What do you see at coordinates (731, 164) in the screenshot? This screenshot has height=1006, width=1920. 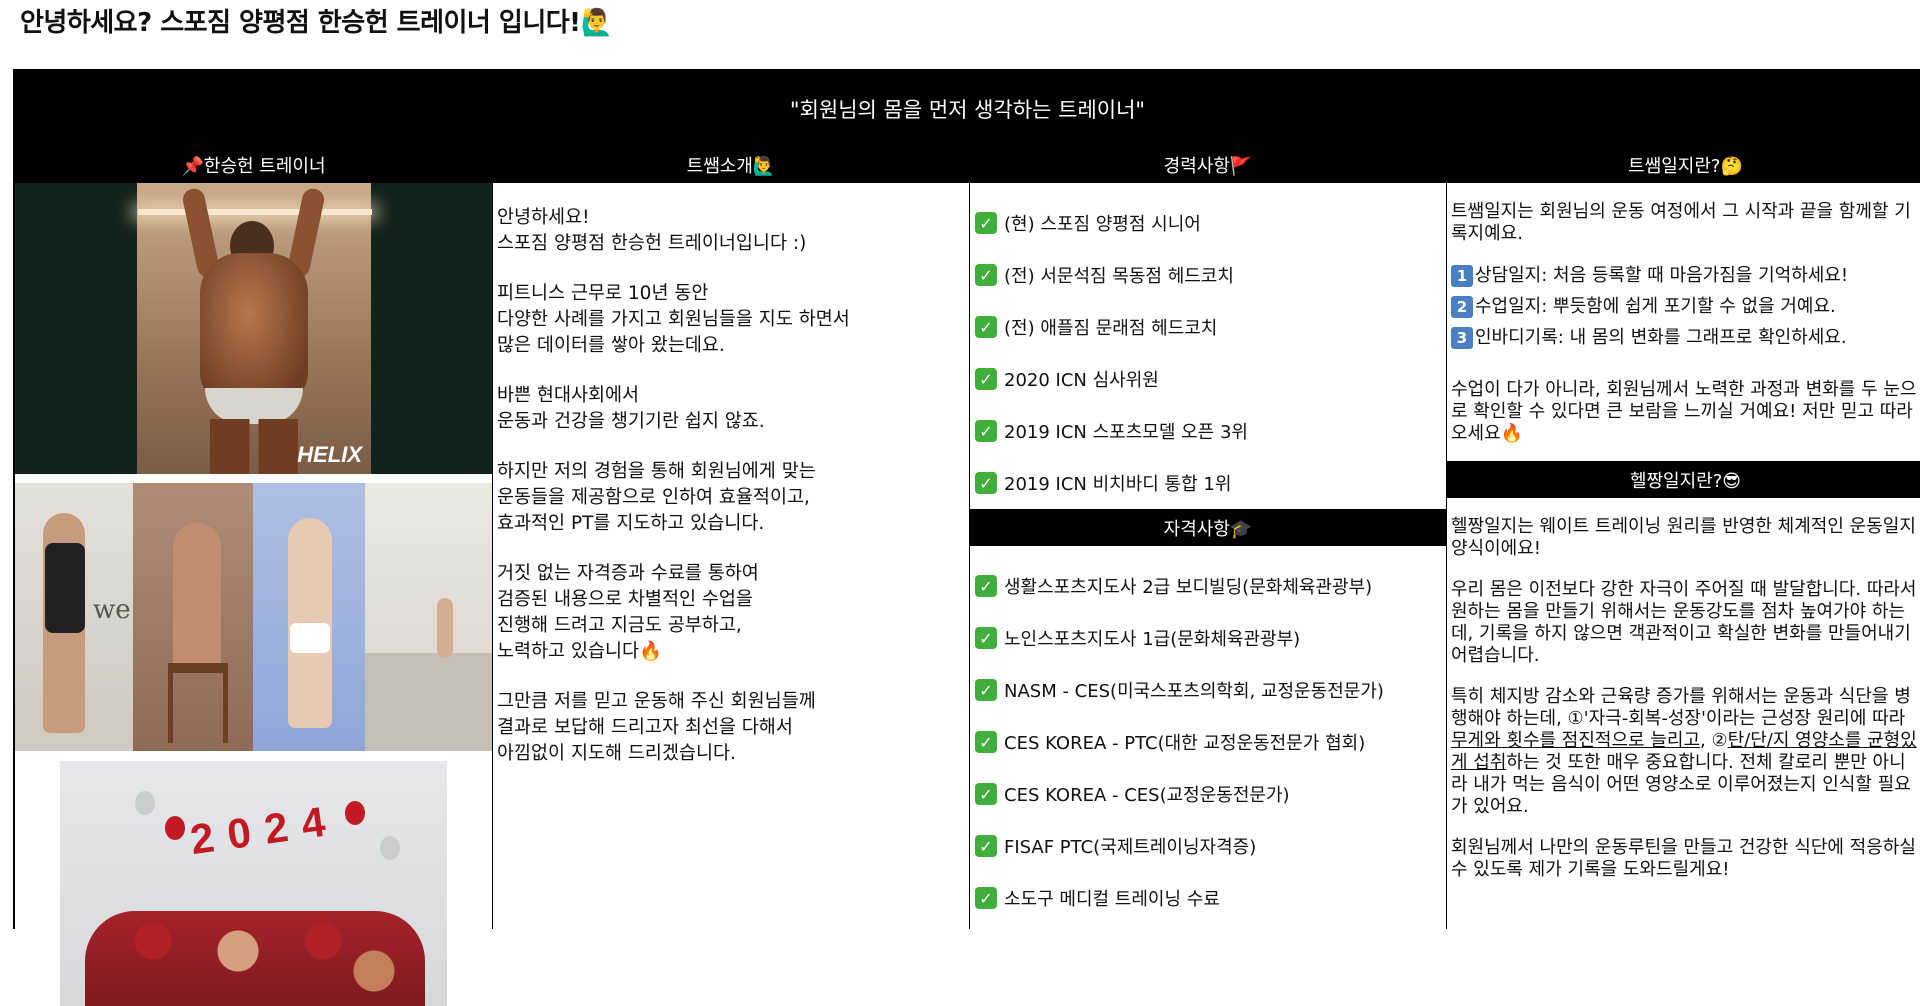 I see `intro-header: 트쌤소개🙋‍♂️` at bounding box center [731, 164].